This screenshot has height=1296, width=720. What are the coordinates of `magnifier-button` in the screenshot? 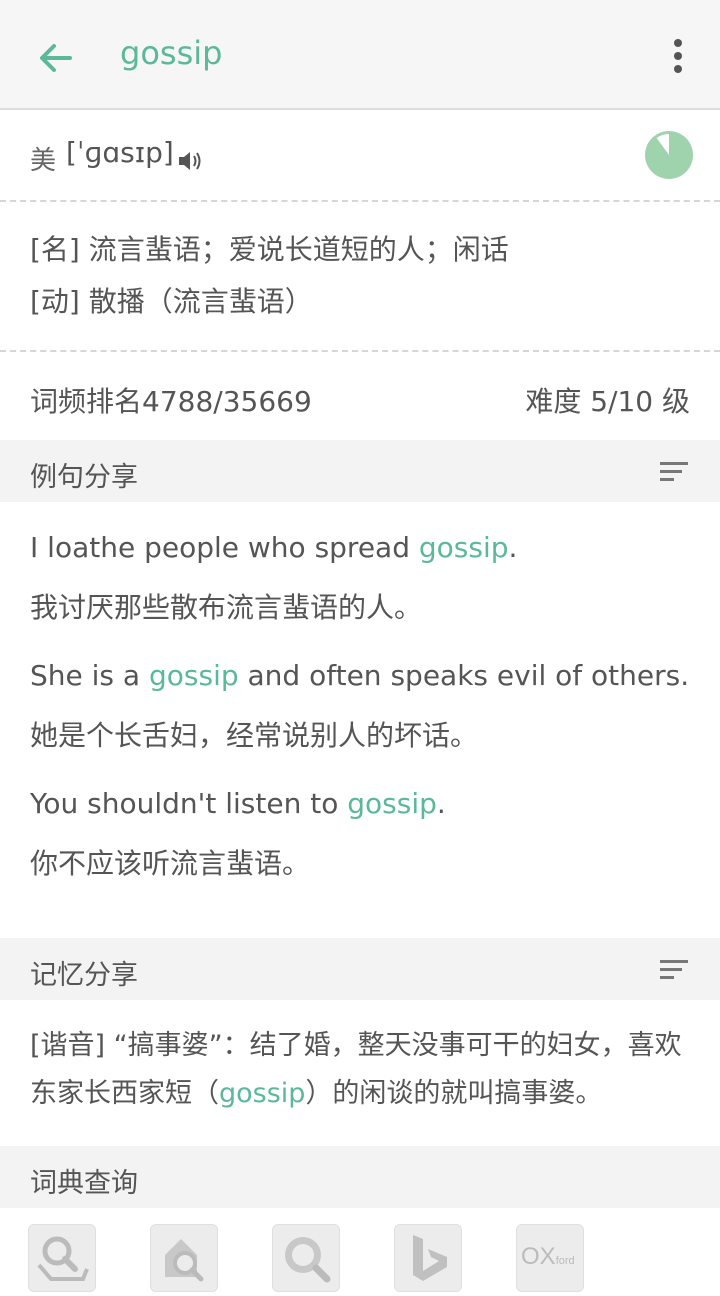 It's located at (306, 1258).